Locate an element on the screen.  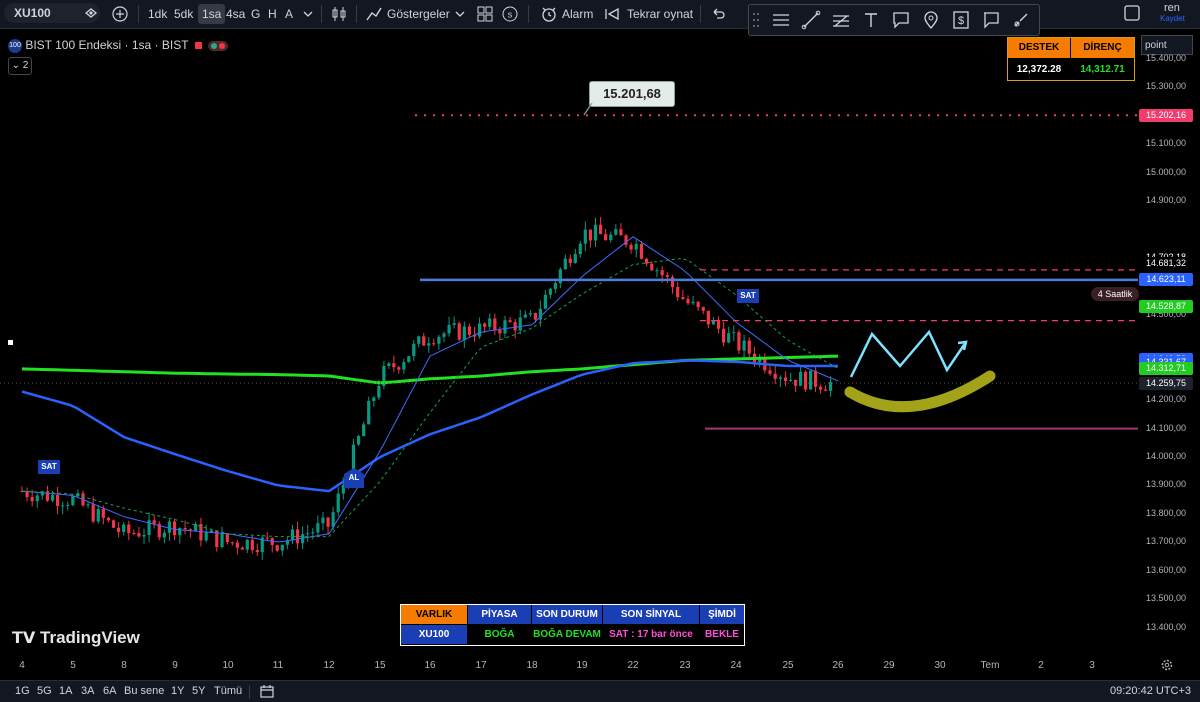
clock-display: 09:20:42 UTC+3 is located at coordinates (1150, 691).